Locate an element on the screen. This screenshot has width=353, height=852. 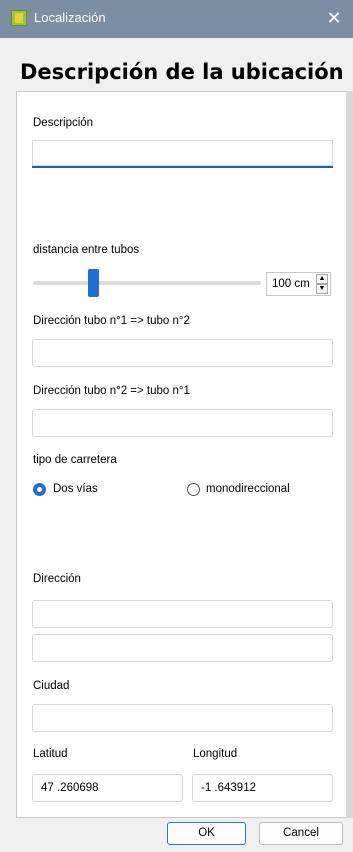
vertical-scrollbar is located at coordinates (349, 454).